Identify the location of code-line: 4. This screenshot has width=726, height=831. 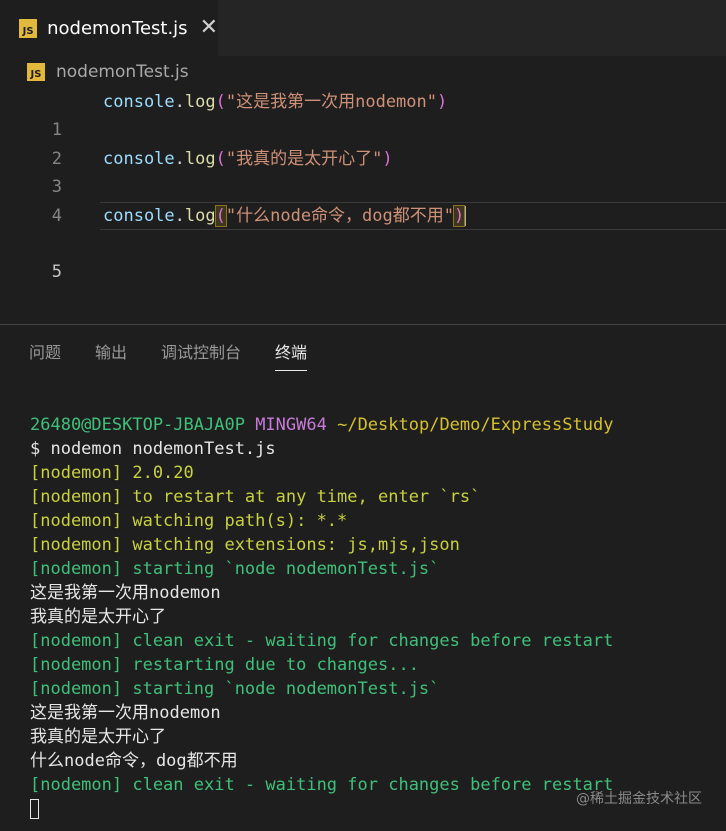
(363, 200).